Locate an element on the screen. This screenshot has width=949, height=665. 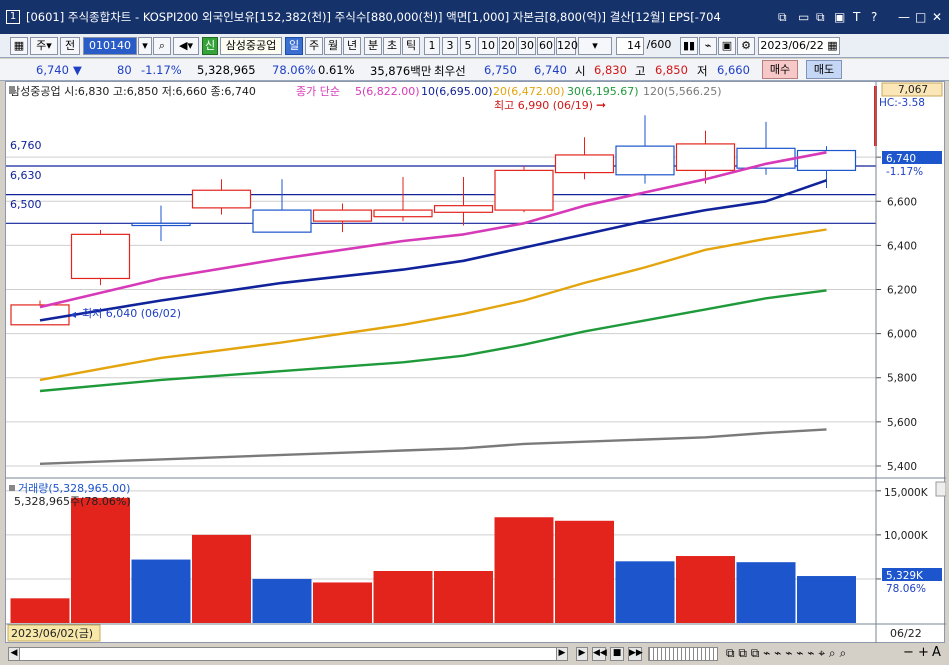
nav-stop-icon: ■ is located at coordinates (617, 654).